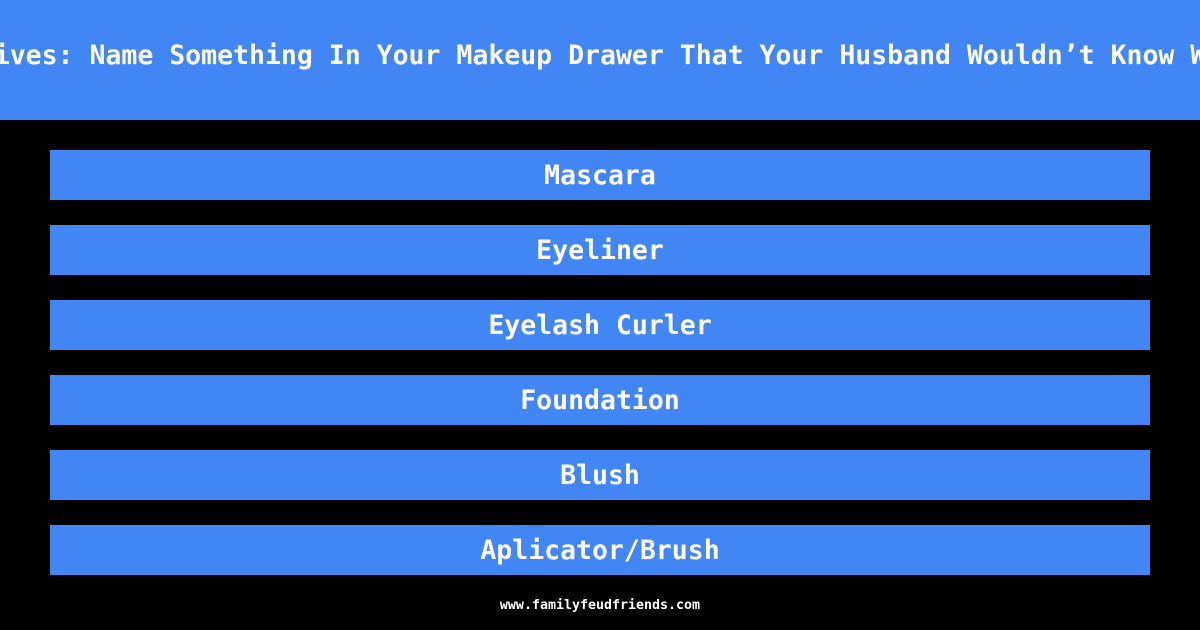 This screenshot has width=1200, height=630. What do you see at coordinates (600, 250) in the screenshot?
I see `answer-item: Eyeliner` at bounding box center [600, 250].